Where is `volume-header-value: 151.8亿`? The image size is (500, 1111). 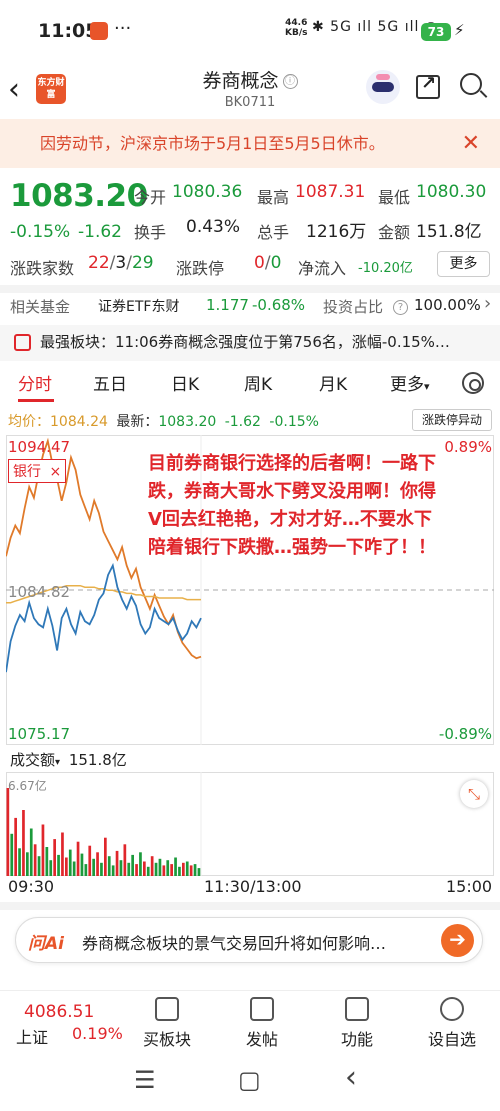 volume-header-value: 151.8亿 is located at coordinates (97, 760).